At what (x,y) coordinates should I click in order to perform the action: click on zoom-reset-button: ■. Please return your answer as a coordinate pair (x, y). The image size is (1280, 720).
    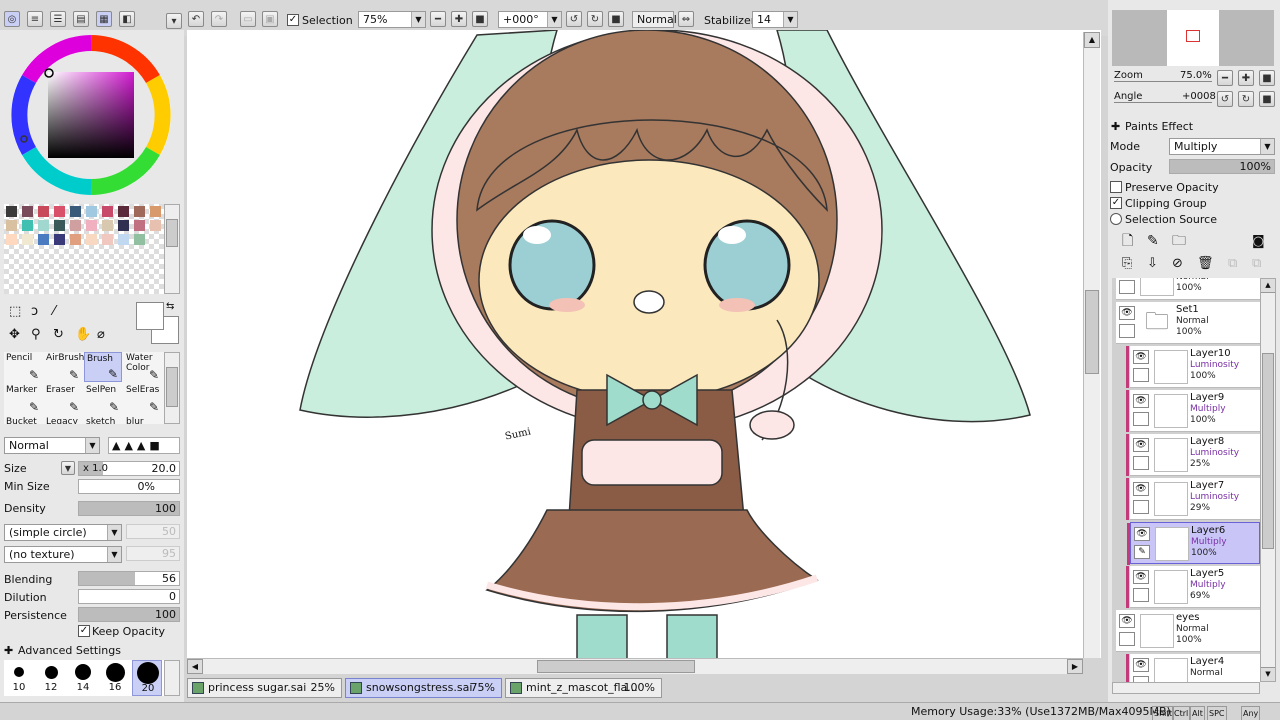
    Looking at the image, I should click on (480, 19).